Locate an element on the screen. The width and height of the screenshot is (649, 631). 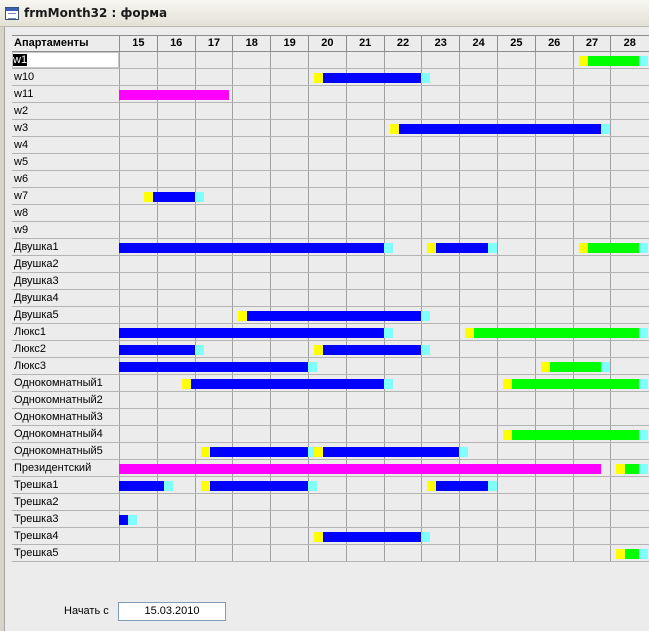
apartment-name: Однокомнатный1 is located at coordinates (58, 383).